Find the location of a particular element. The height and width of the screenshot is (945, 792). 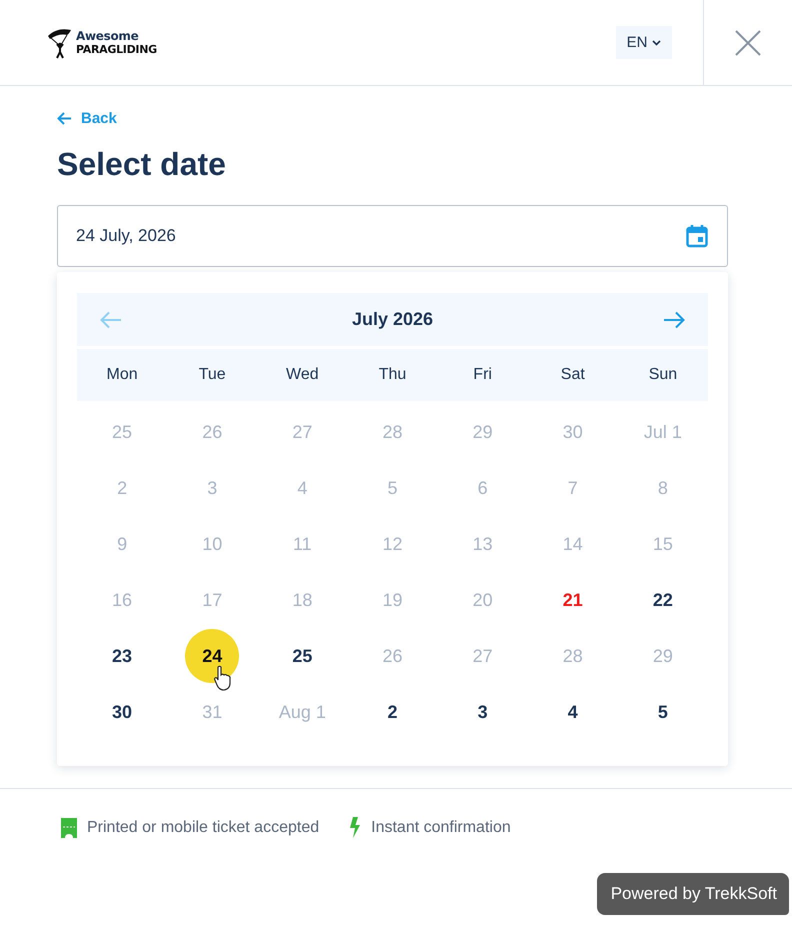

calendar-day: 15 is located at coordinates (662, 544).